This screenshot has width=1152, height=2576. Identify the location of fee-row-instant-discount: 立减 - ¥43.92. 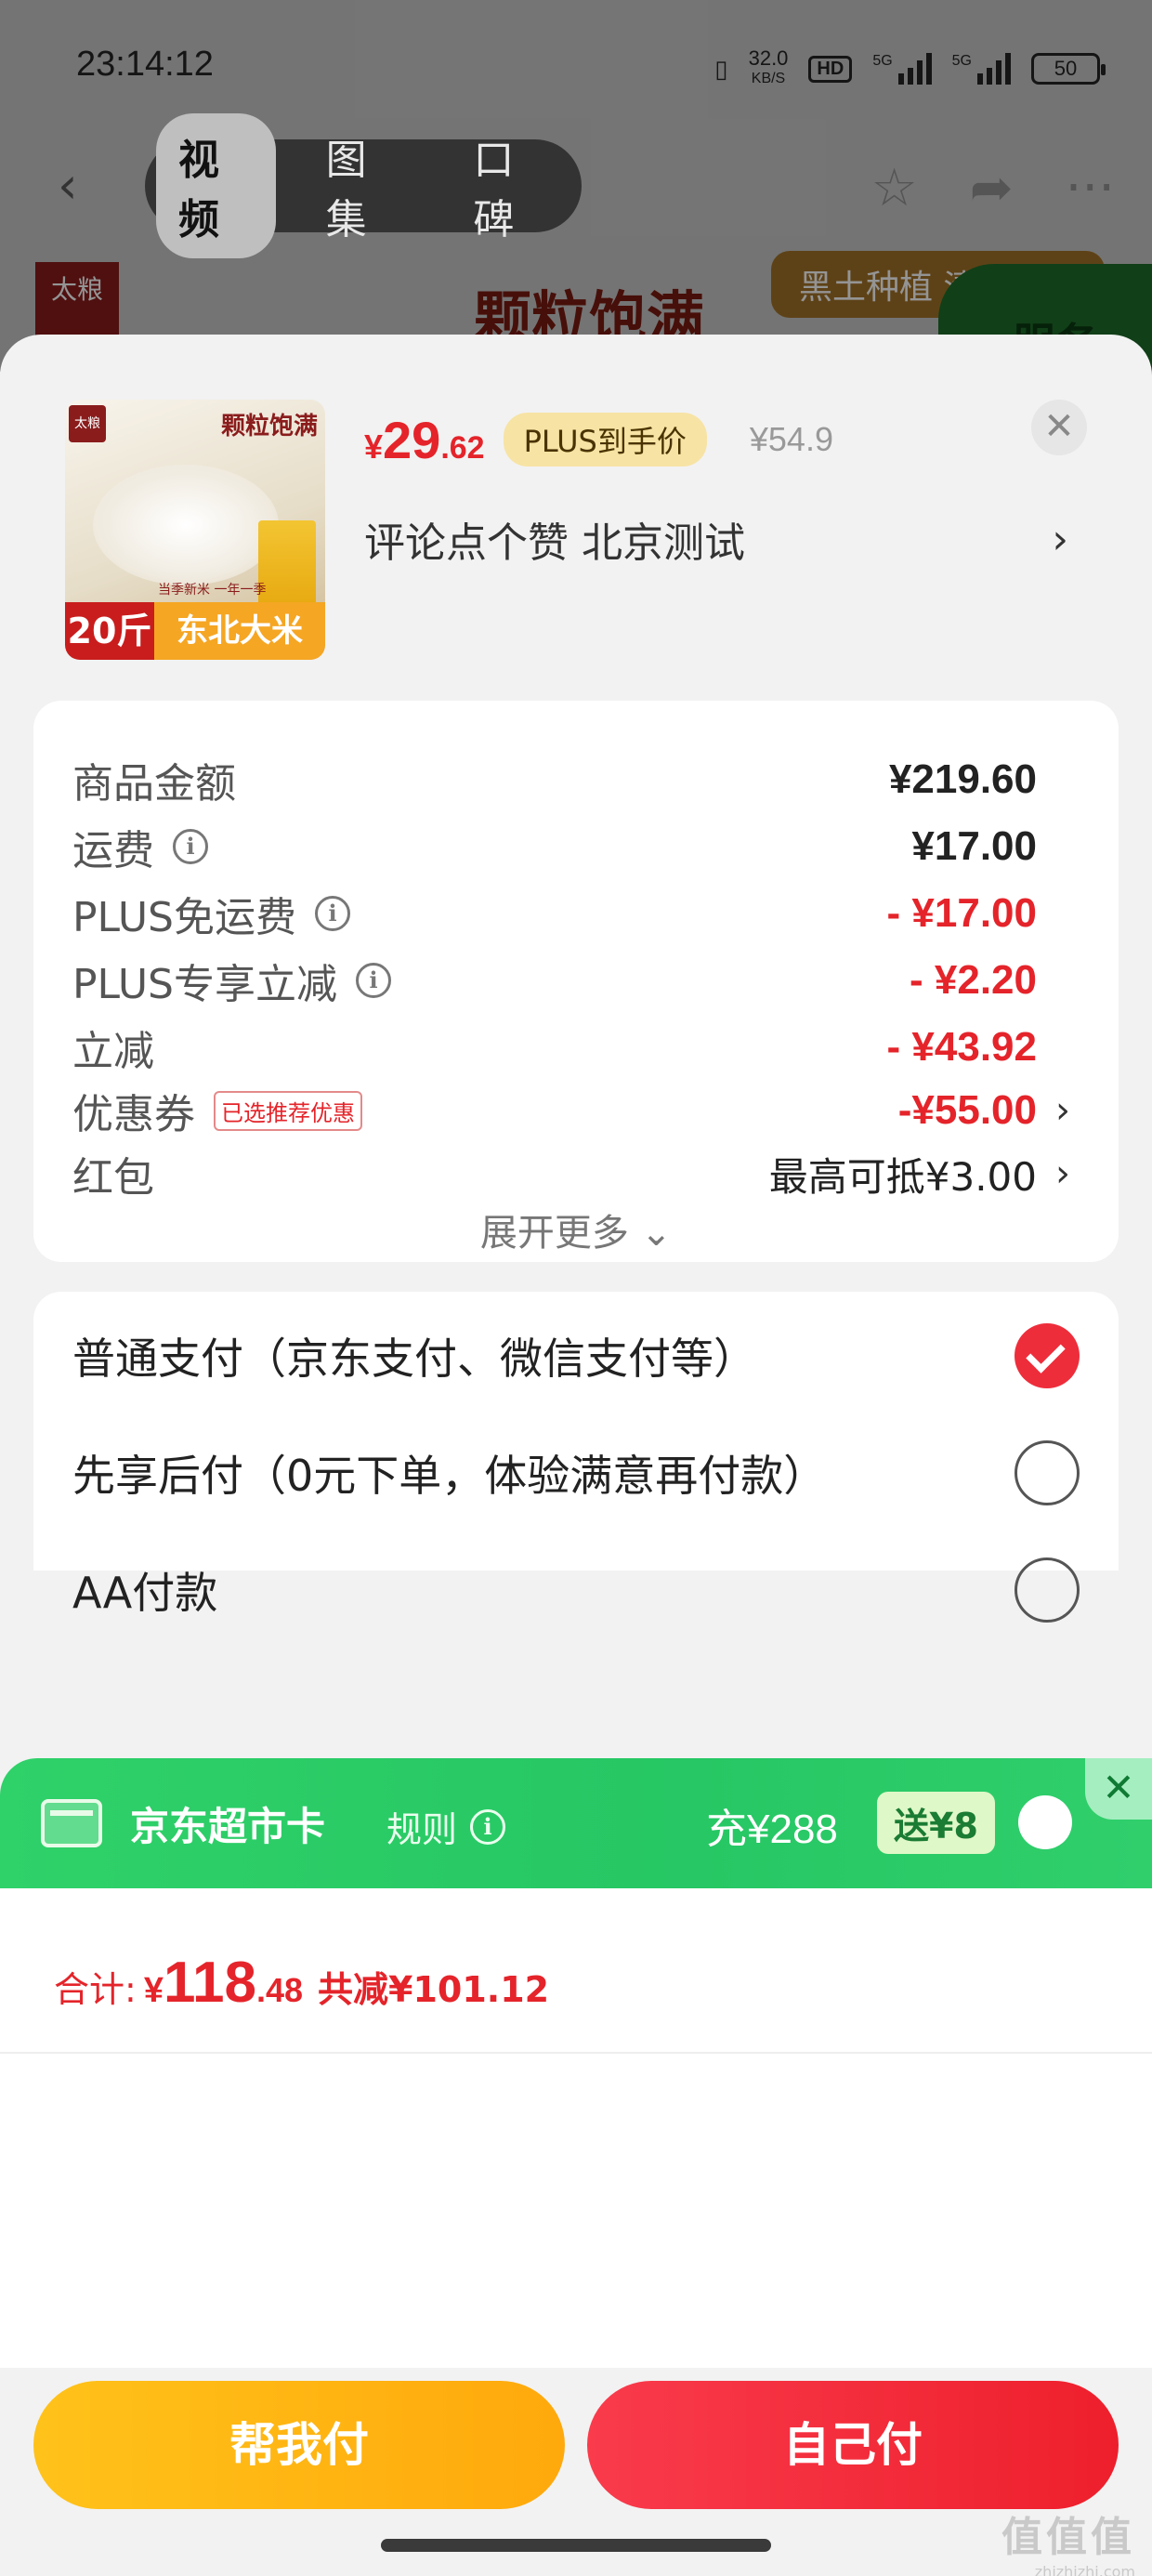
(574, 1047).